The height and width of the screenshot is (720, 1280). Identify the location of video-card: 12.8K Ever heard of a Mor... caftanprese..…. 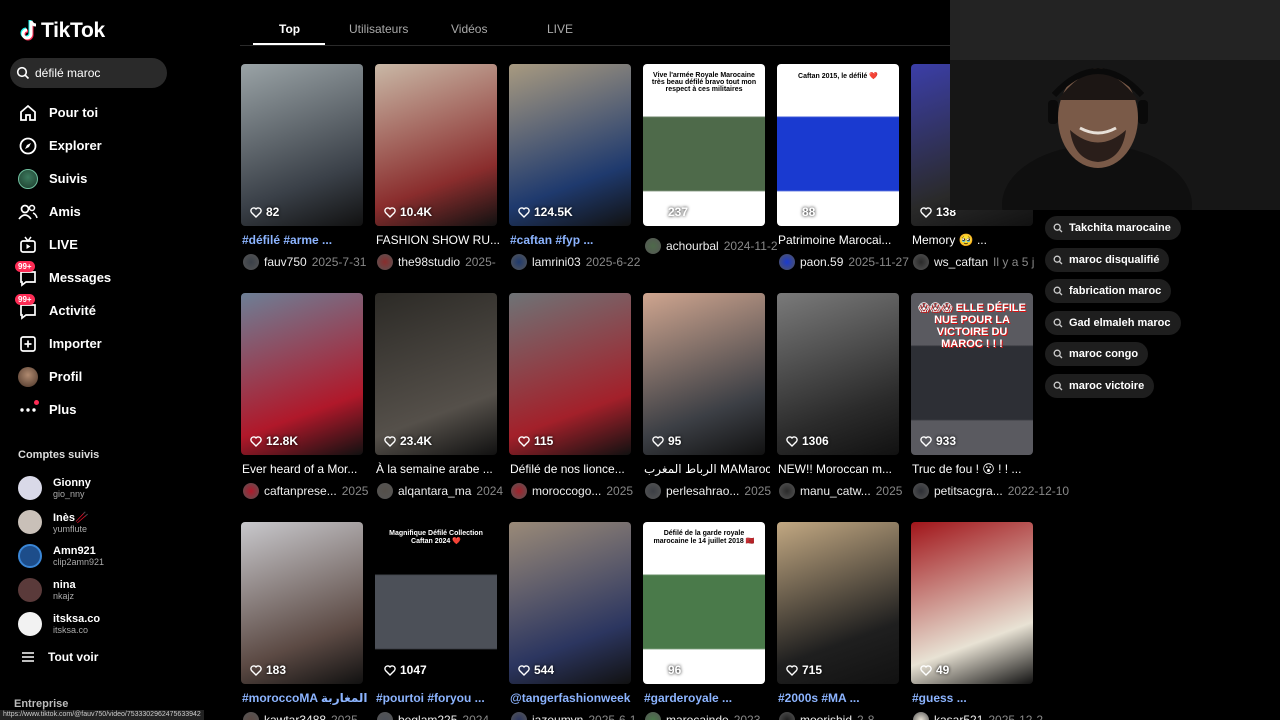
(304, 396).